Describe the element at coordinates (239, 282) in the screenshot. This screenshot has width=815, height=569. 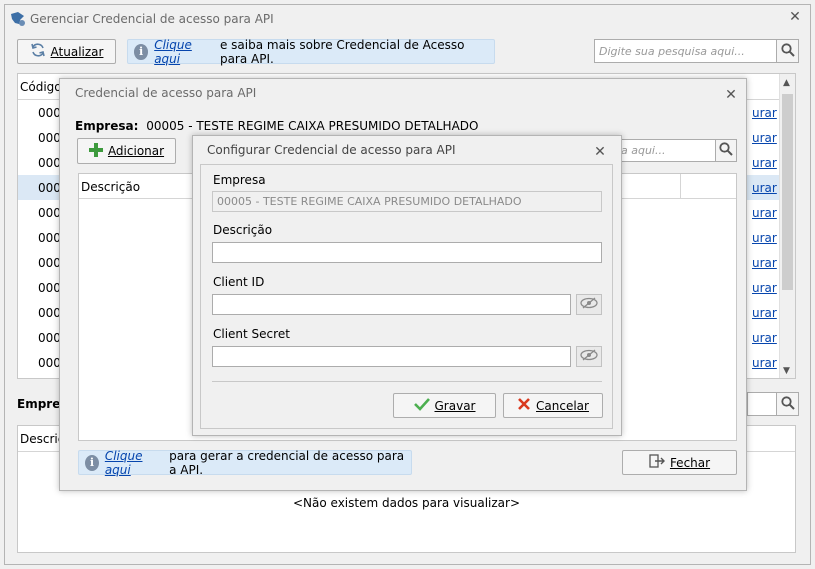
I see `config-client-id-label: Client ID` at that location.